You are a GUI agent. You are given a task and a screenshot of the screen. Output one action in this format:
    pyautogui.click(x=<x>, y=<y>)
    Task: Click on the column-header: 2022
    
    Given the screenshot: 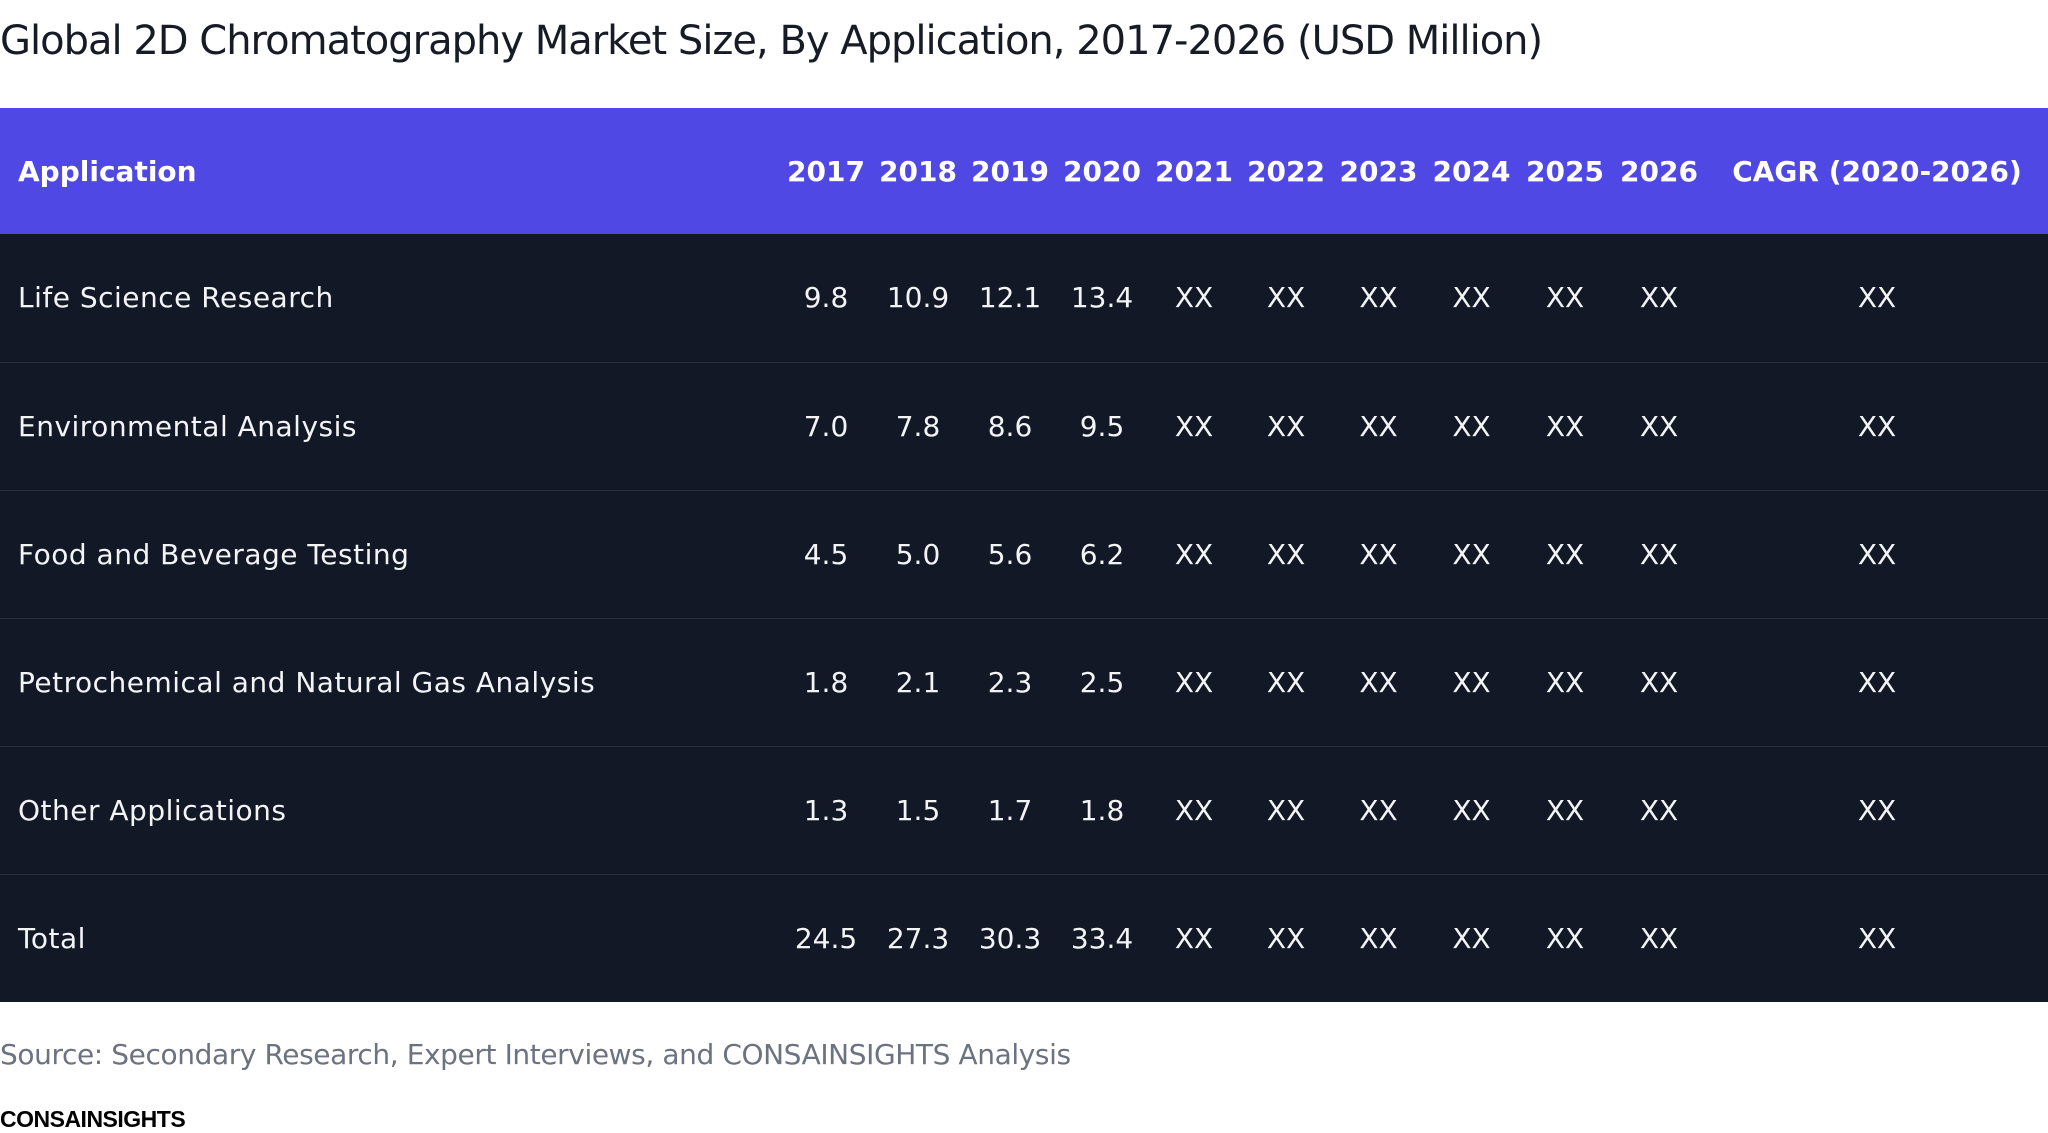 What is the action you would take?
    pyautogui.click(x=1286, y=171)
    